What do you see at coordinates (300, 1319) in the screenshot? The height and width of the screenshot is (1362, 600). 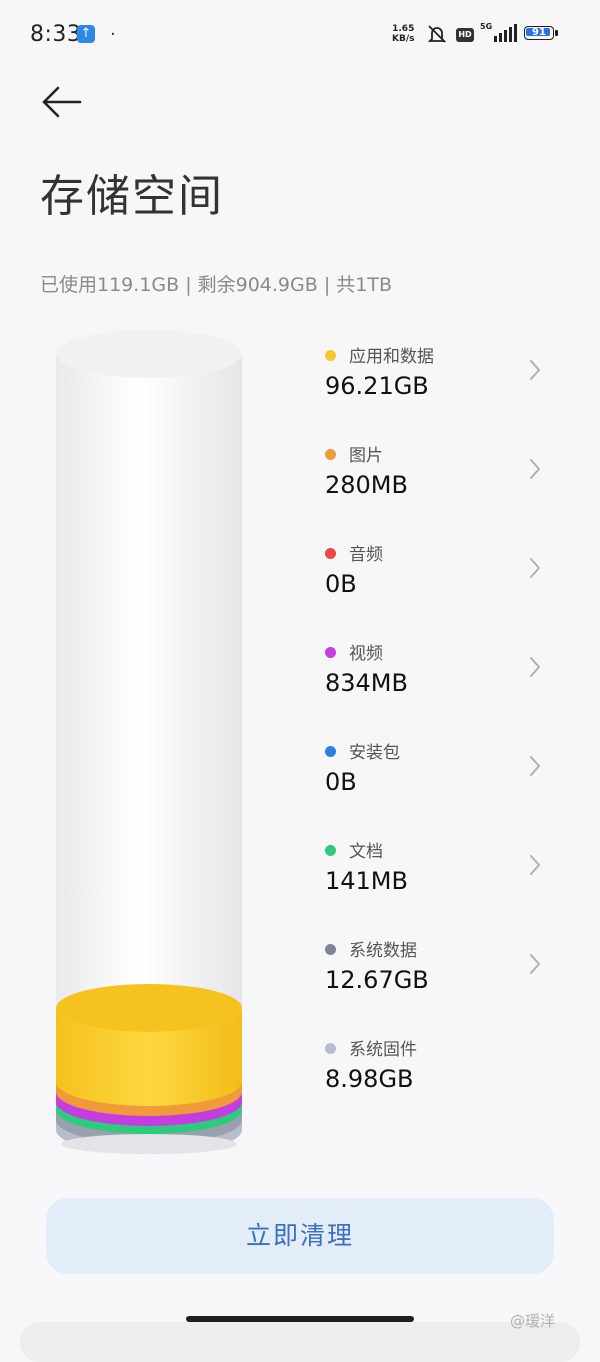 I see `home-indicator` at bounding box center [300, 1319].